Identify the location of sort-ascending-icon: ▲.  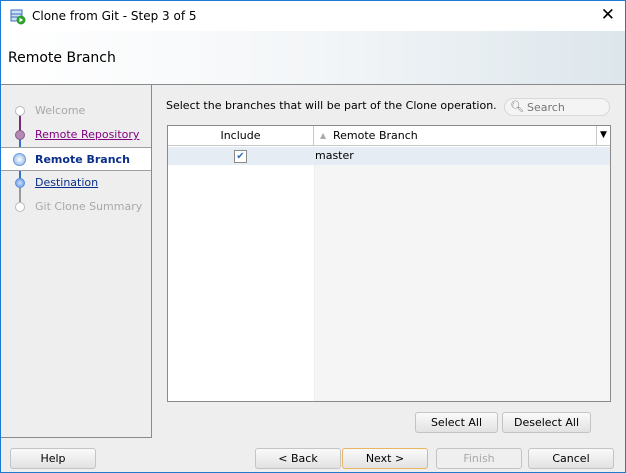
(323, 135).